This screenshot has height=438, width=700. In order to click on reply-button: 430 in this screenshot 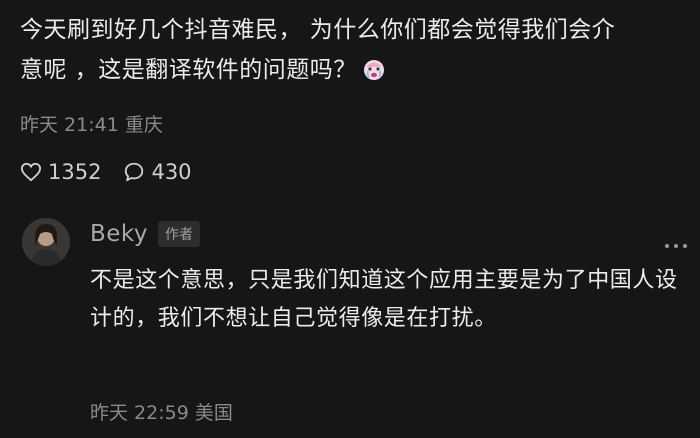, I will do `click(157, 172)`.